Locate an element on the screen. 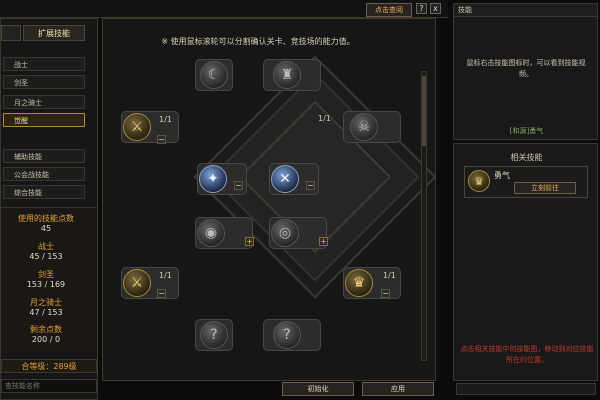  locked-skill-icon-1: ? is located at coordinates (214, 335).